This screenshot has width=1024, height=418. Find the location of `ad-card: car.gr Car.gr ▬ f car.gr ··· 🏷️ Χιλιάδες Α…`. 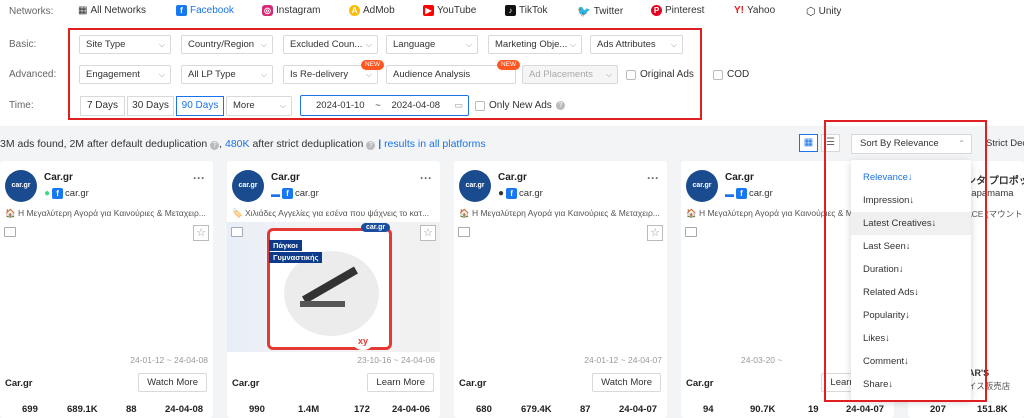

ad-card: car.gr Car.gr ▬ f car.gr ··· 🏷️ Χιλιάδες Α… is located at coordinates (333, 289).